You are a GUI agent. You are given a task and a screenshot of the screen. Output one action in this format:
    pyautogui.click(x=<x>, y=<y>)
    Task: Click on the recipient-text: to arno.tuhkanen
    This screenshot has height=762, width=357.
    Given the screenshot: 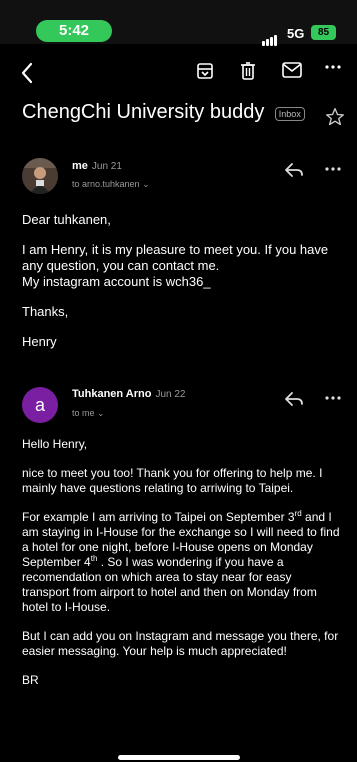 What is the action you would take?
    pyautogui.click(x=106, y=184)
    